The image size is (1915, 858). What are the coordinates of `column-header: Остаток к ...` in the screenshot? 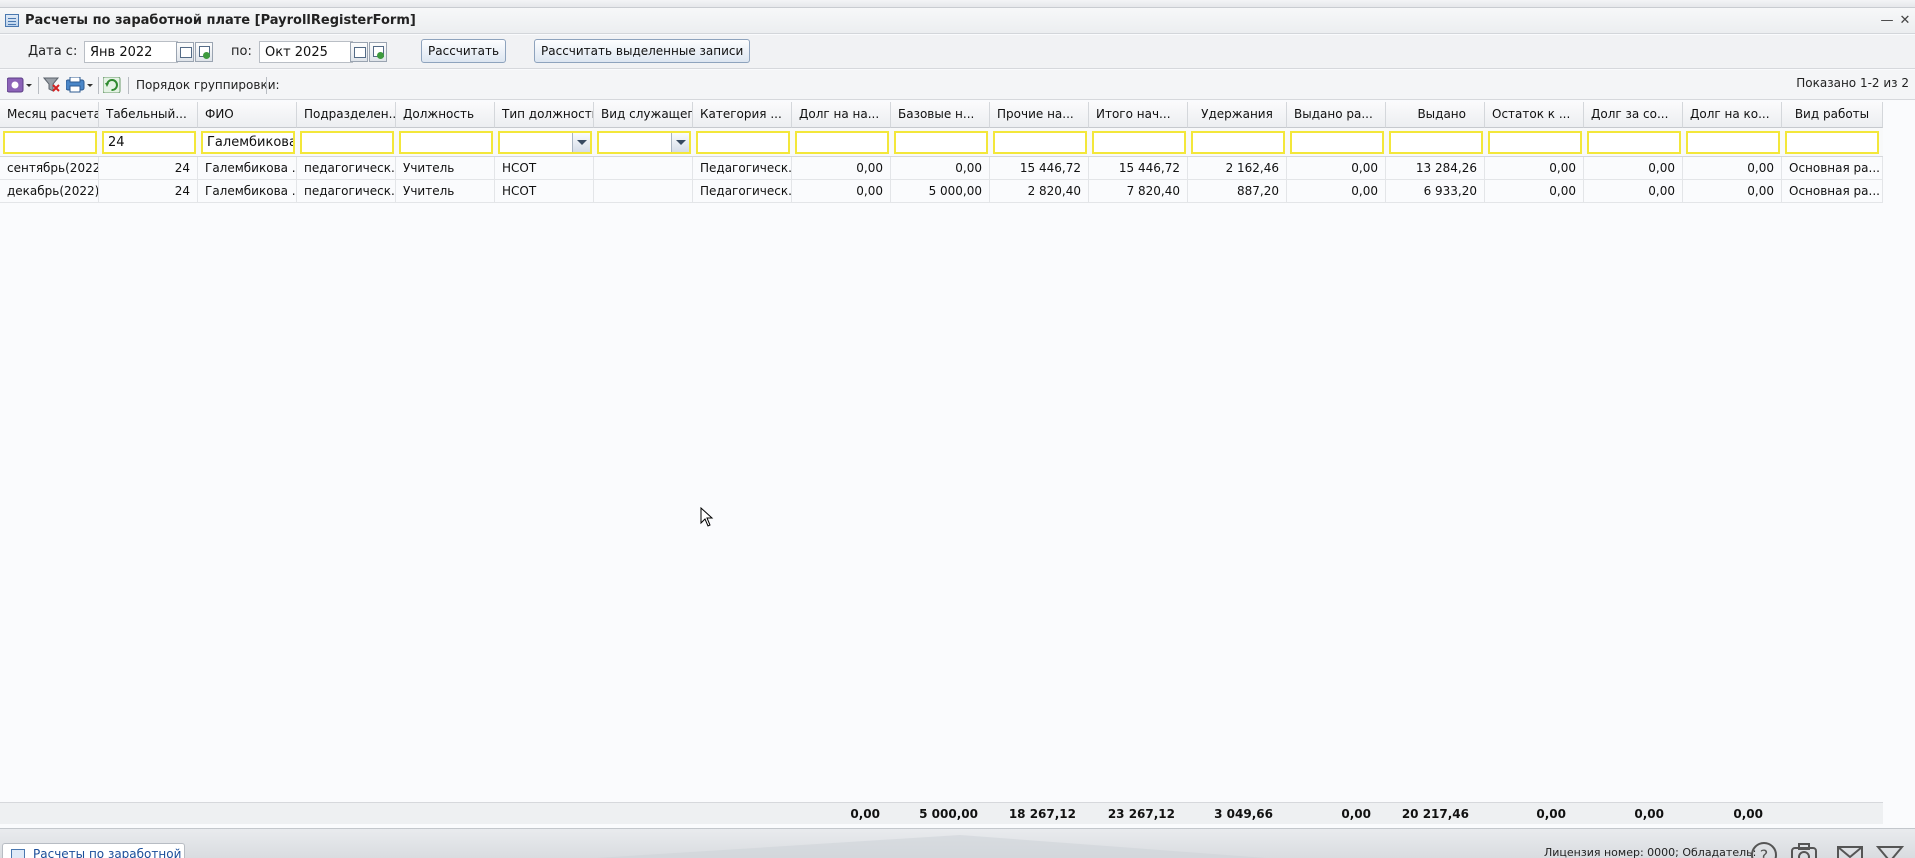 It's located at (1534, 115).